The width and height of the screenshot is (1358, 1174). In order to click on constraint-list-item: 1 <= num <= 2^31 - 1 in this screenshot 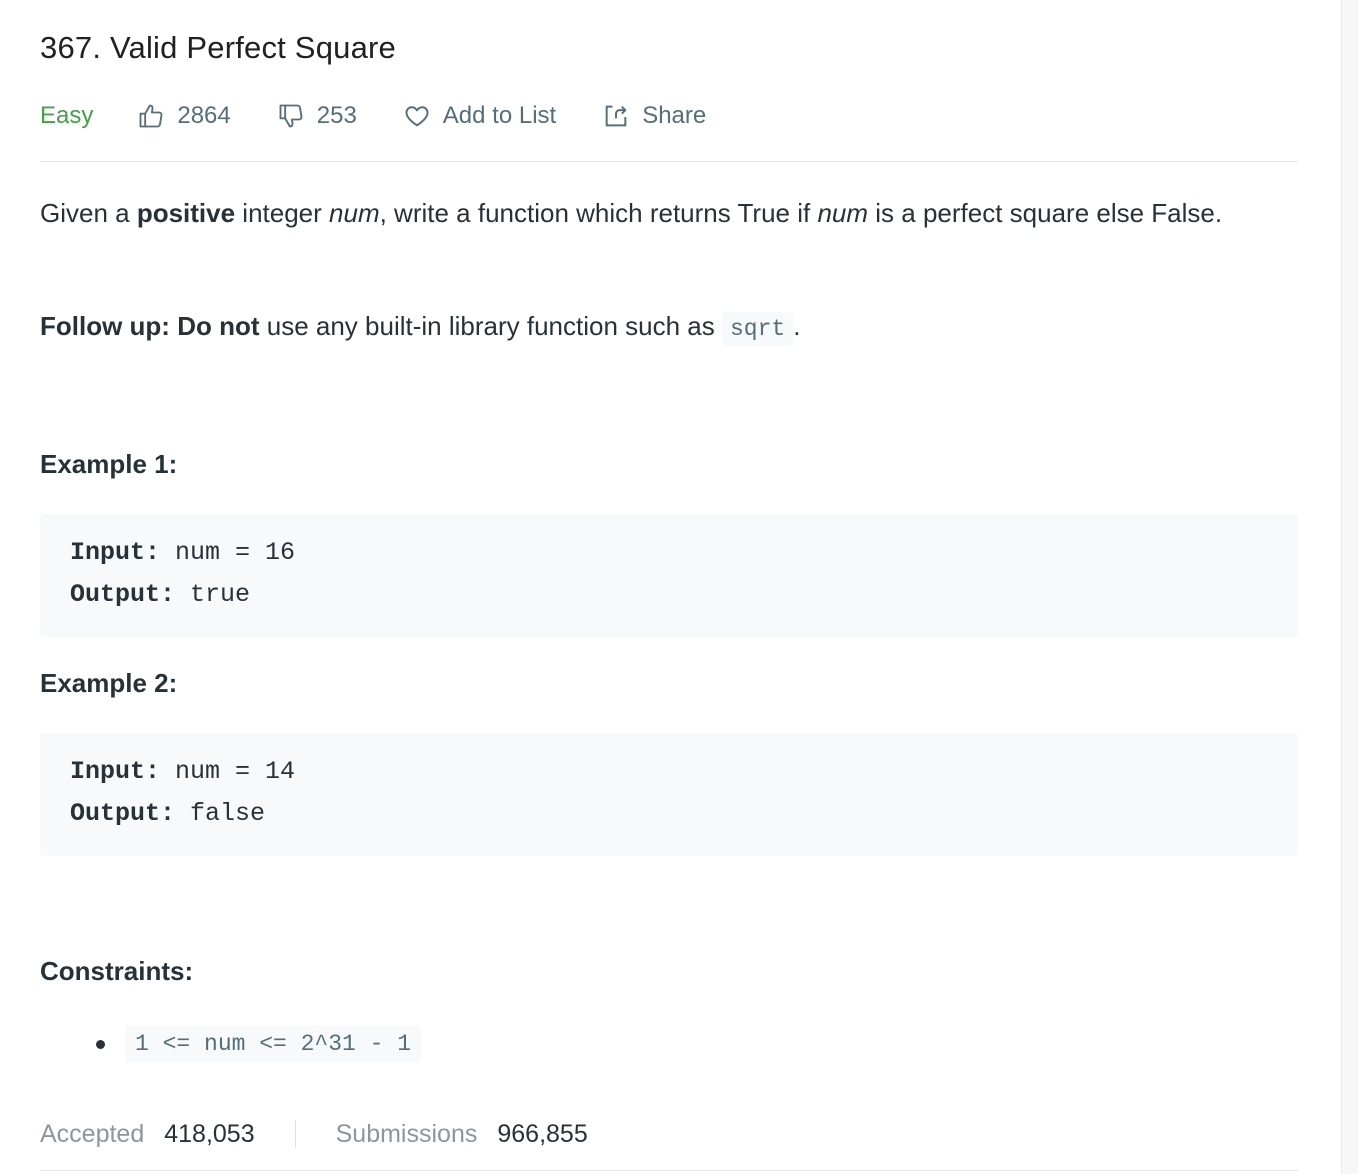, I will do `click(259, 1044)`.